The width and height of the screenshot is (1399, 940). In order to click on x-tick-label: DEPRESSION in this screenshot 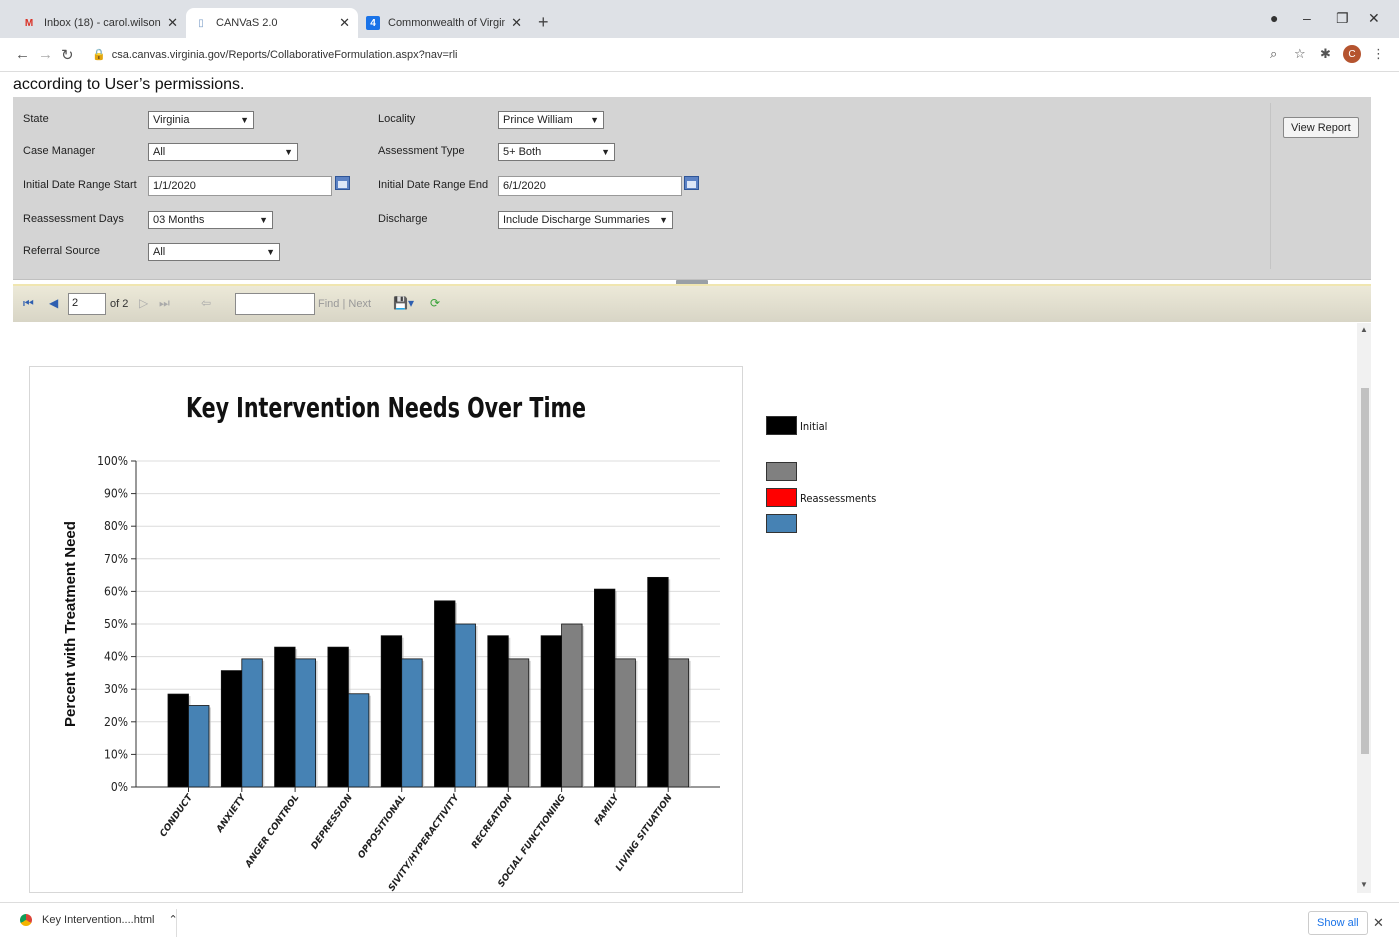, I will do `click(332, 822)`.